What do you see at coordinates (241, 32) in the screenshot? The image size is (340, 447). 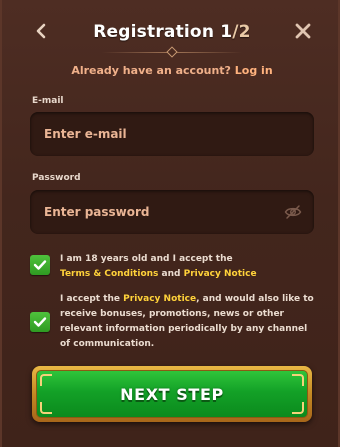 I see `title-total: /2` at bounding box center [241, 32].